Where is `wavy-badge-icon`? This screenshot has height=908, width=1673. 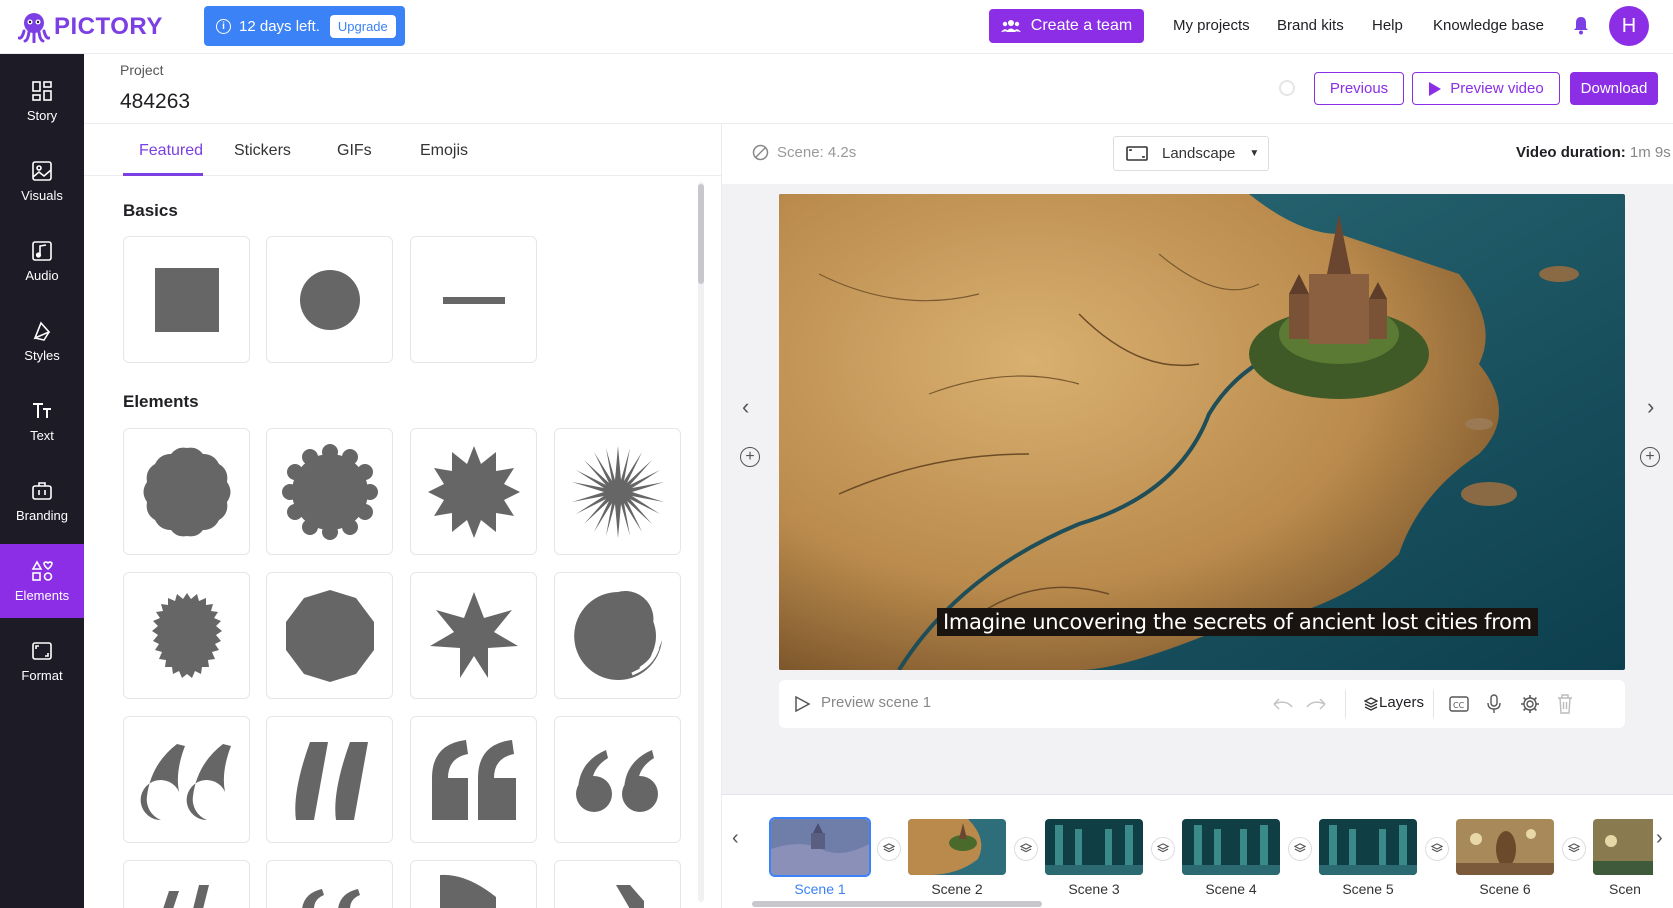 wavy-badge-icon is located at coordinates (186, 491).